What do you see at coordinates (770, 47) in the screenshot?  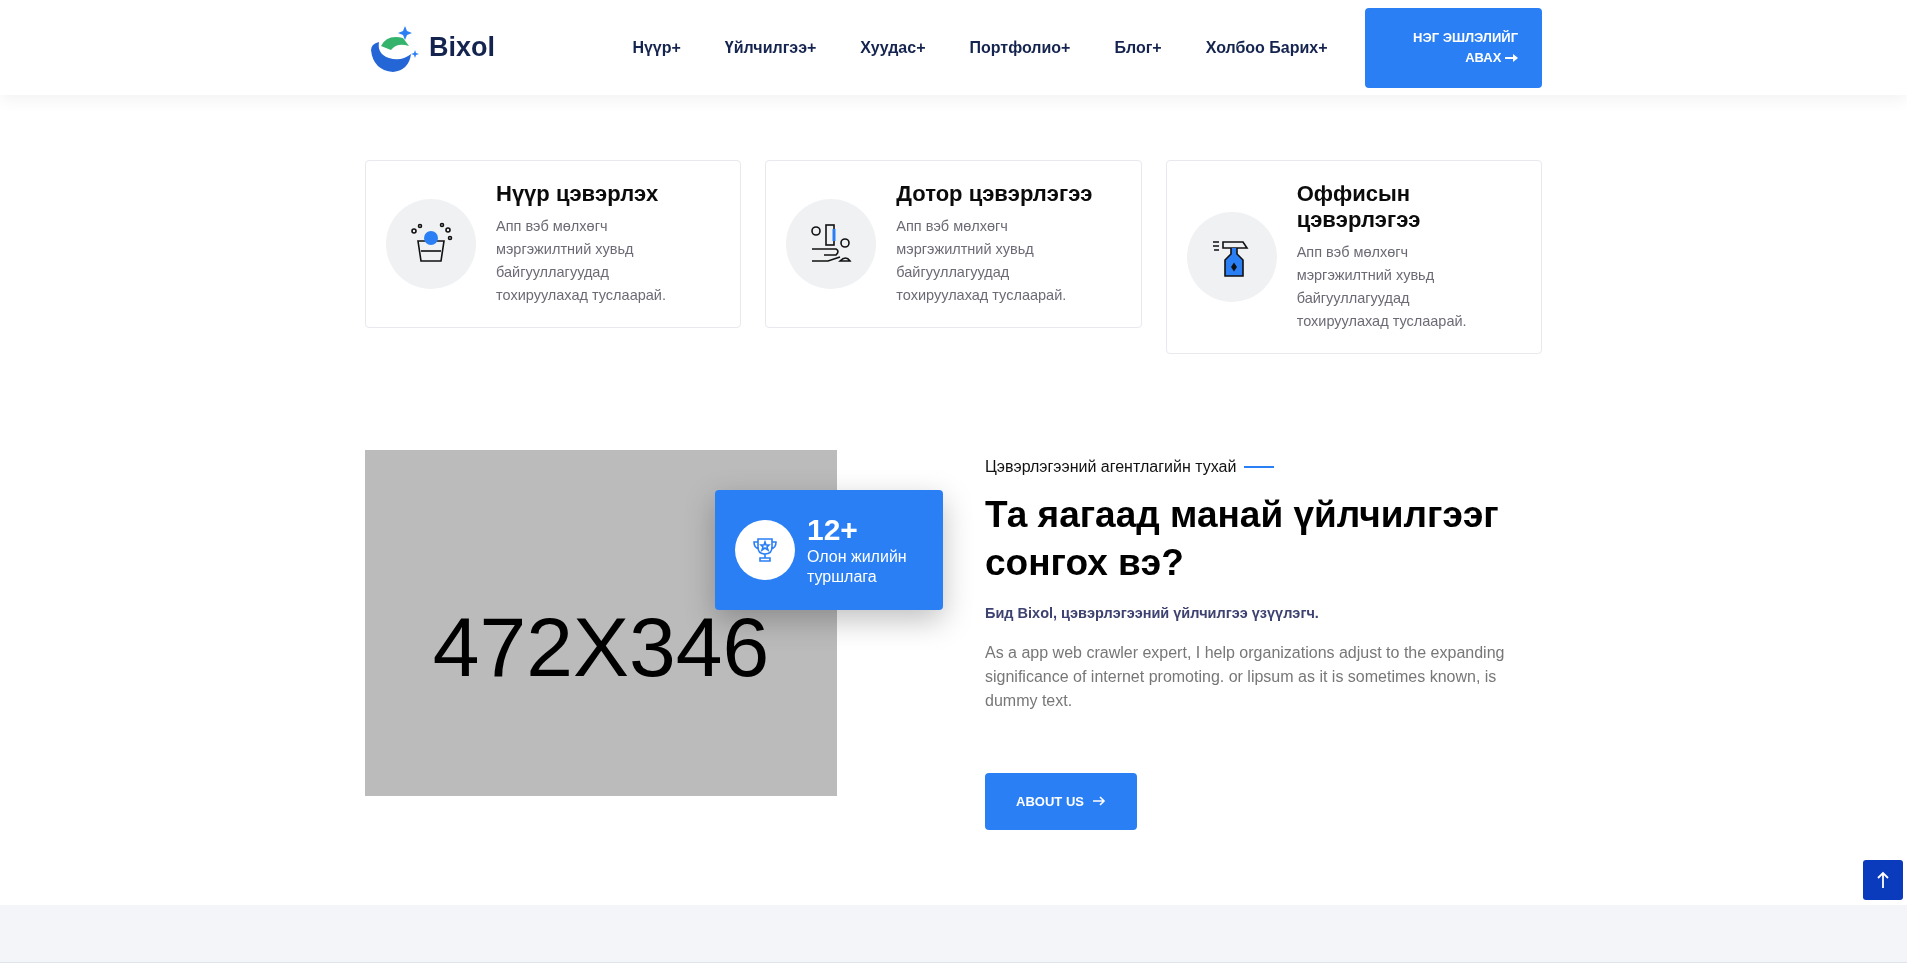 I see `nav-link: Үйлчилгээ+` at bounding box center [770, 47].